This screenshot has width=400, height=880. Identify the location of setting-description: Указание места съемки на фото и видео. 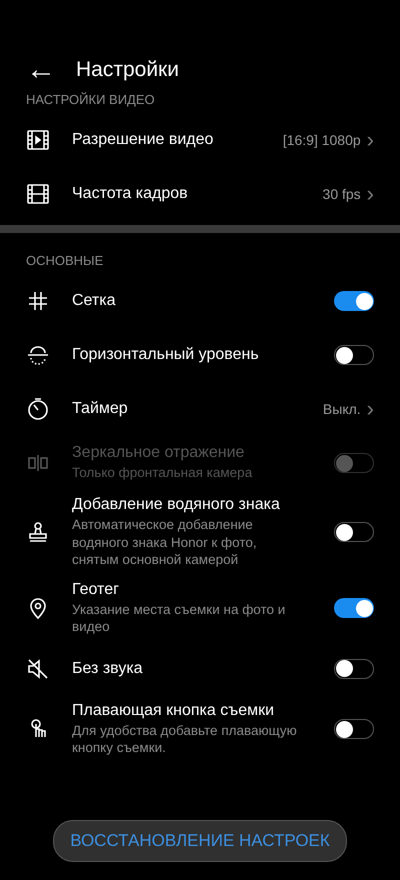
(179, 618).